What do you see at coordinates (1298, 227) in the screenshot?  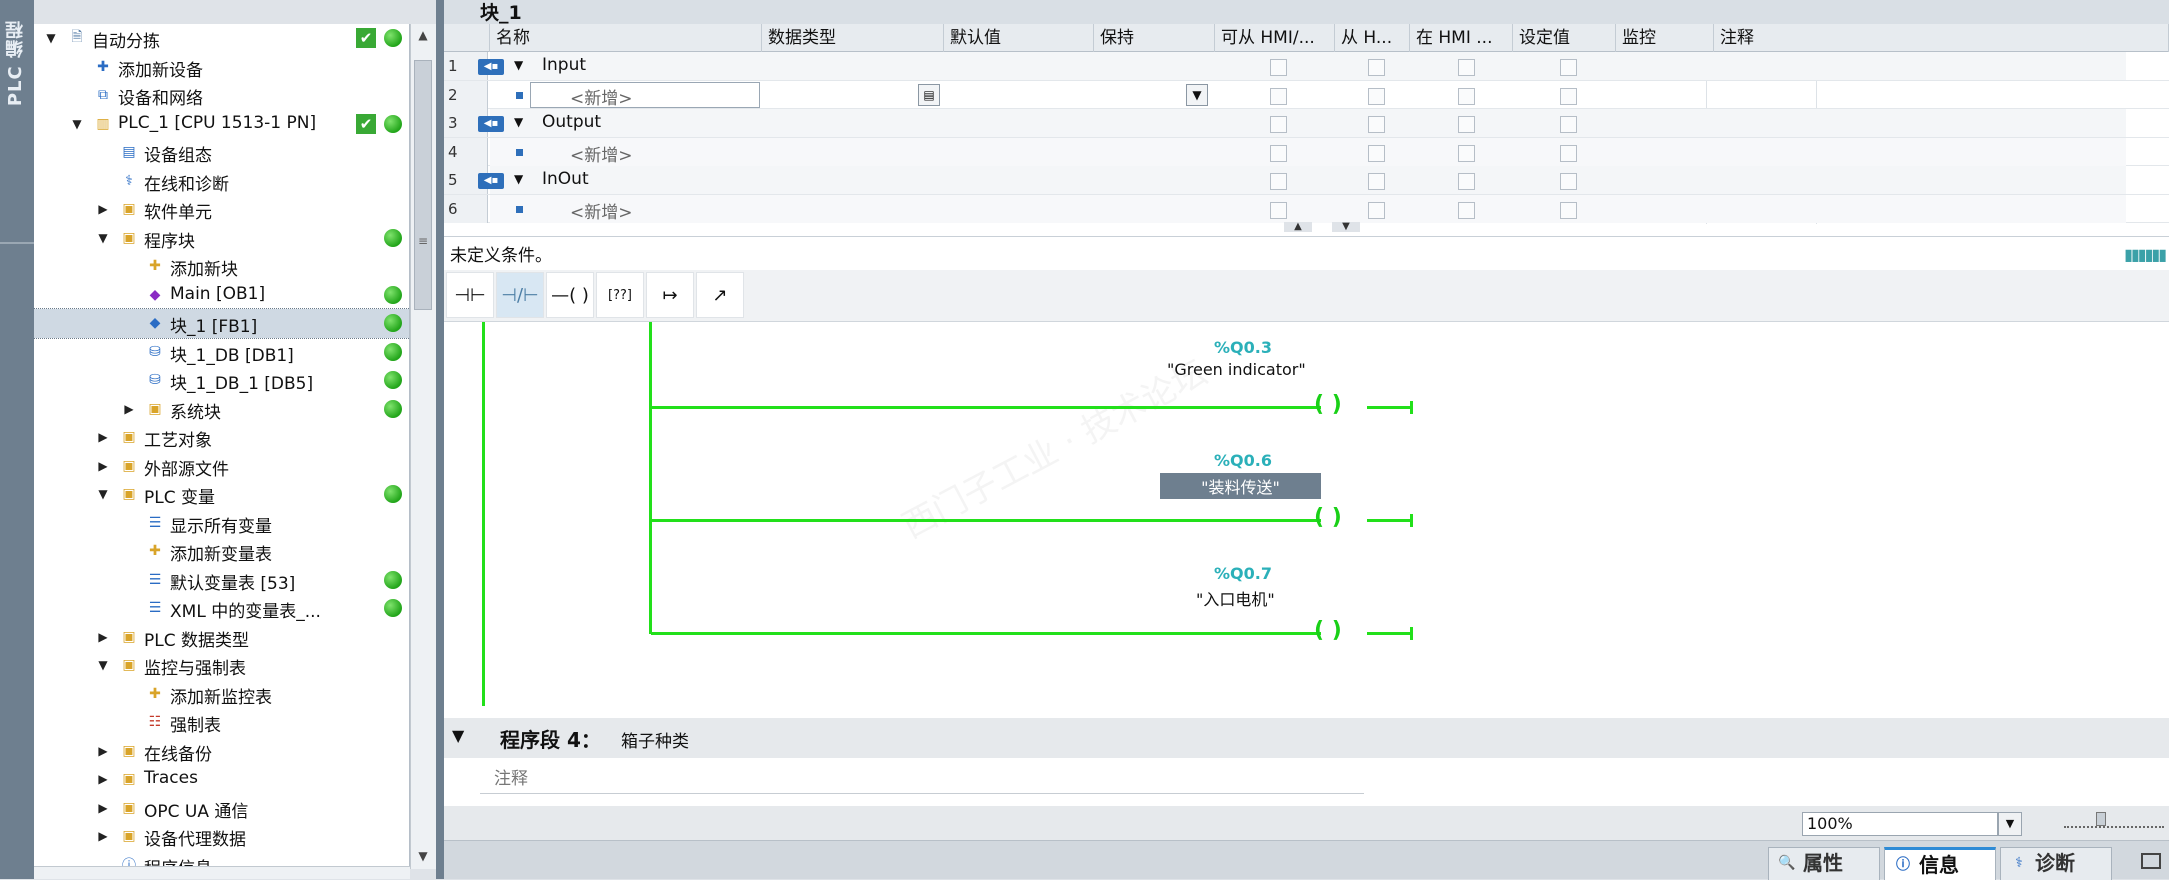 I see `splitter-up-icon: ▲` at bounding box center [1298, 227].